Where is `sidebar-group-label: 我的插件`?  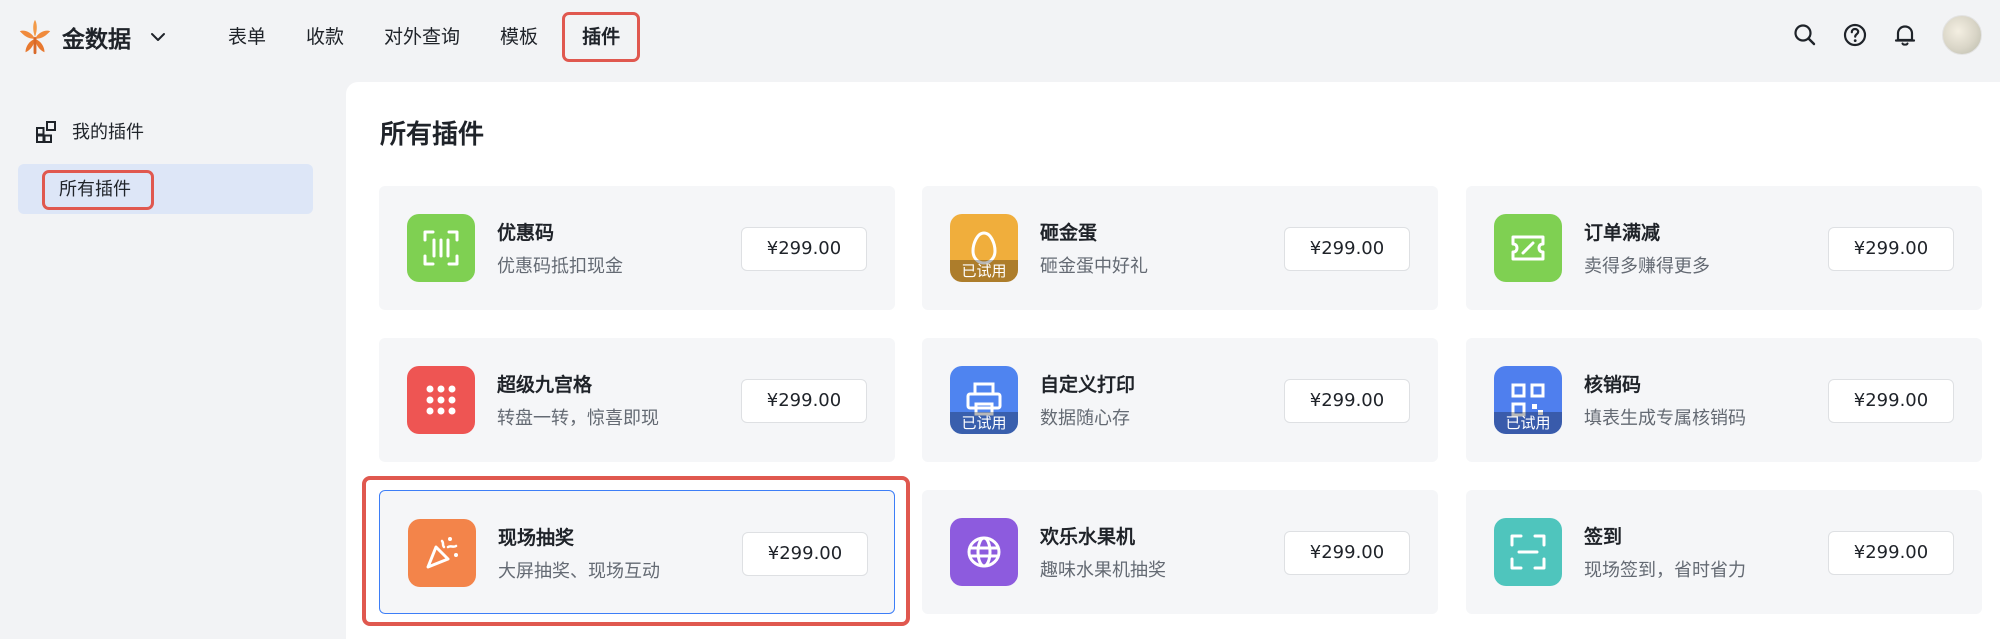 sidebar-group-label: 我的插件 is located at coordinates (108, 132).